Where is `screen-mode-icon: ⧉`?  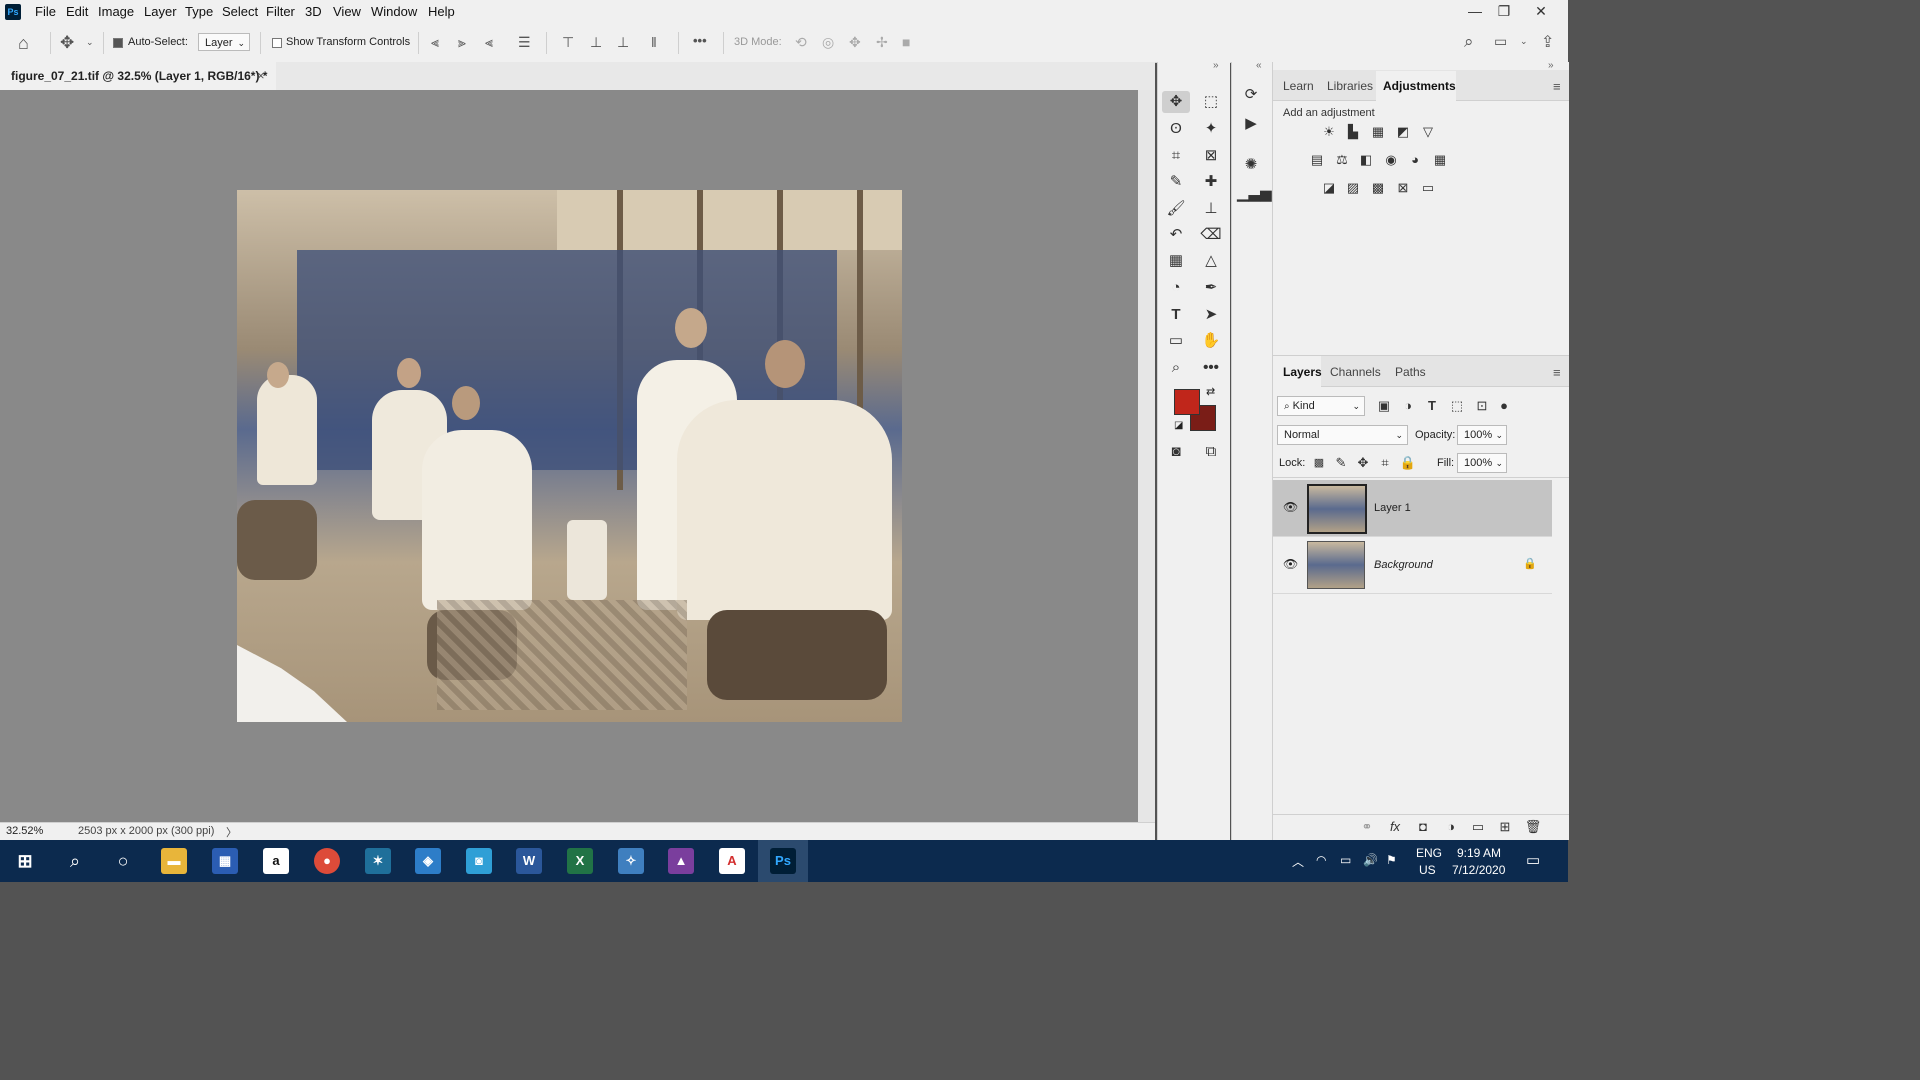
screen-mode-icon: ⧉ is located at coordinates (1211, 452).